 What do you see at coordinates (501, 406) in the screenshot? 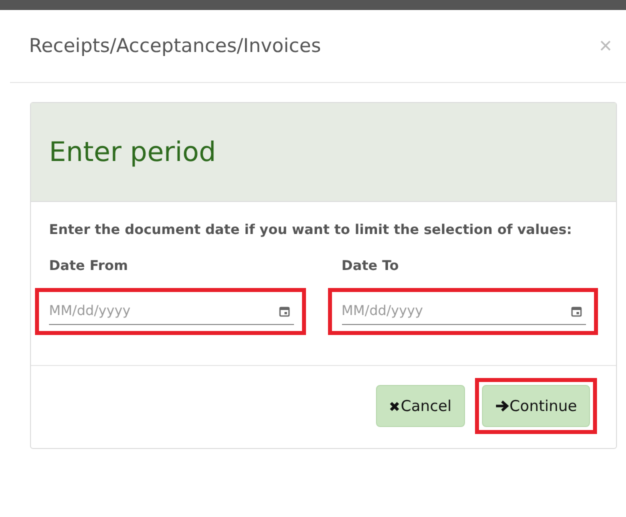
I see `arrow-right-icon` at bounding box center [501, 406].